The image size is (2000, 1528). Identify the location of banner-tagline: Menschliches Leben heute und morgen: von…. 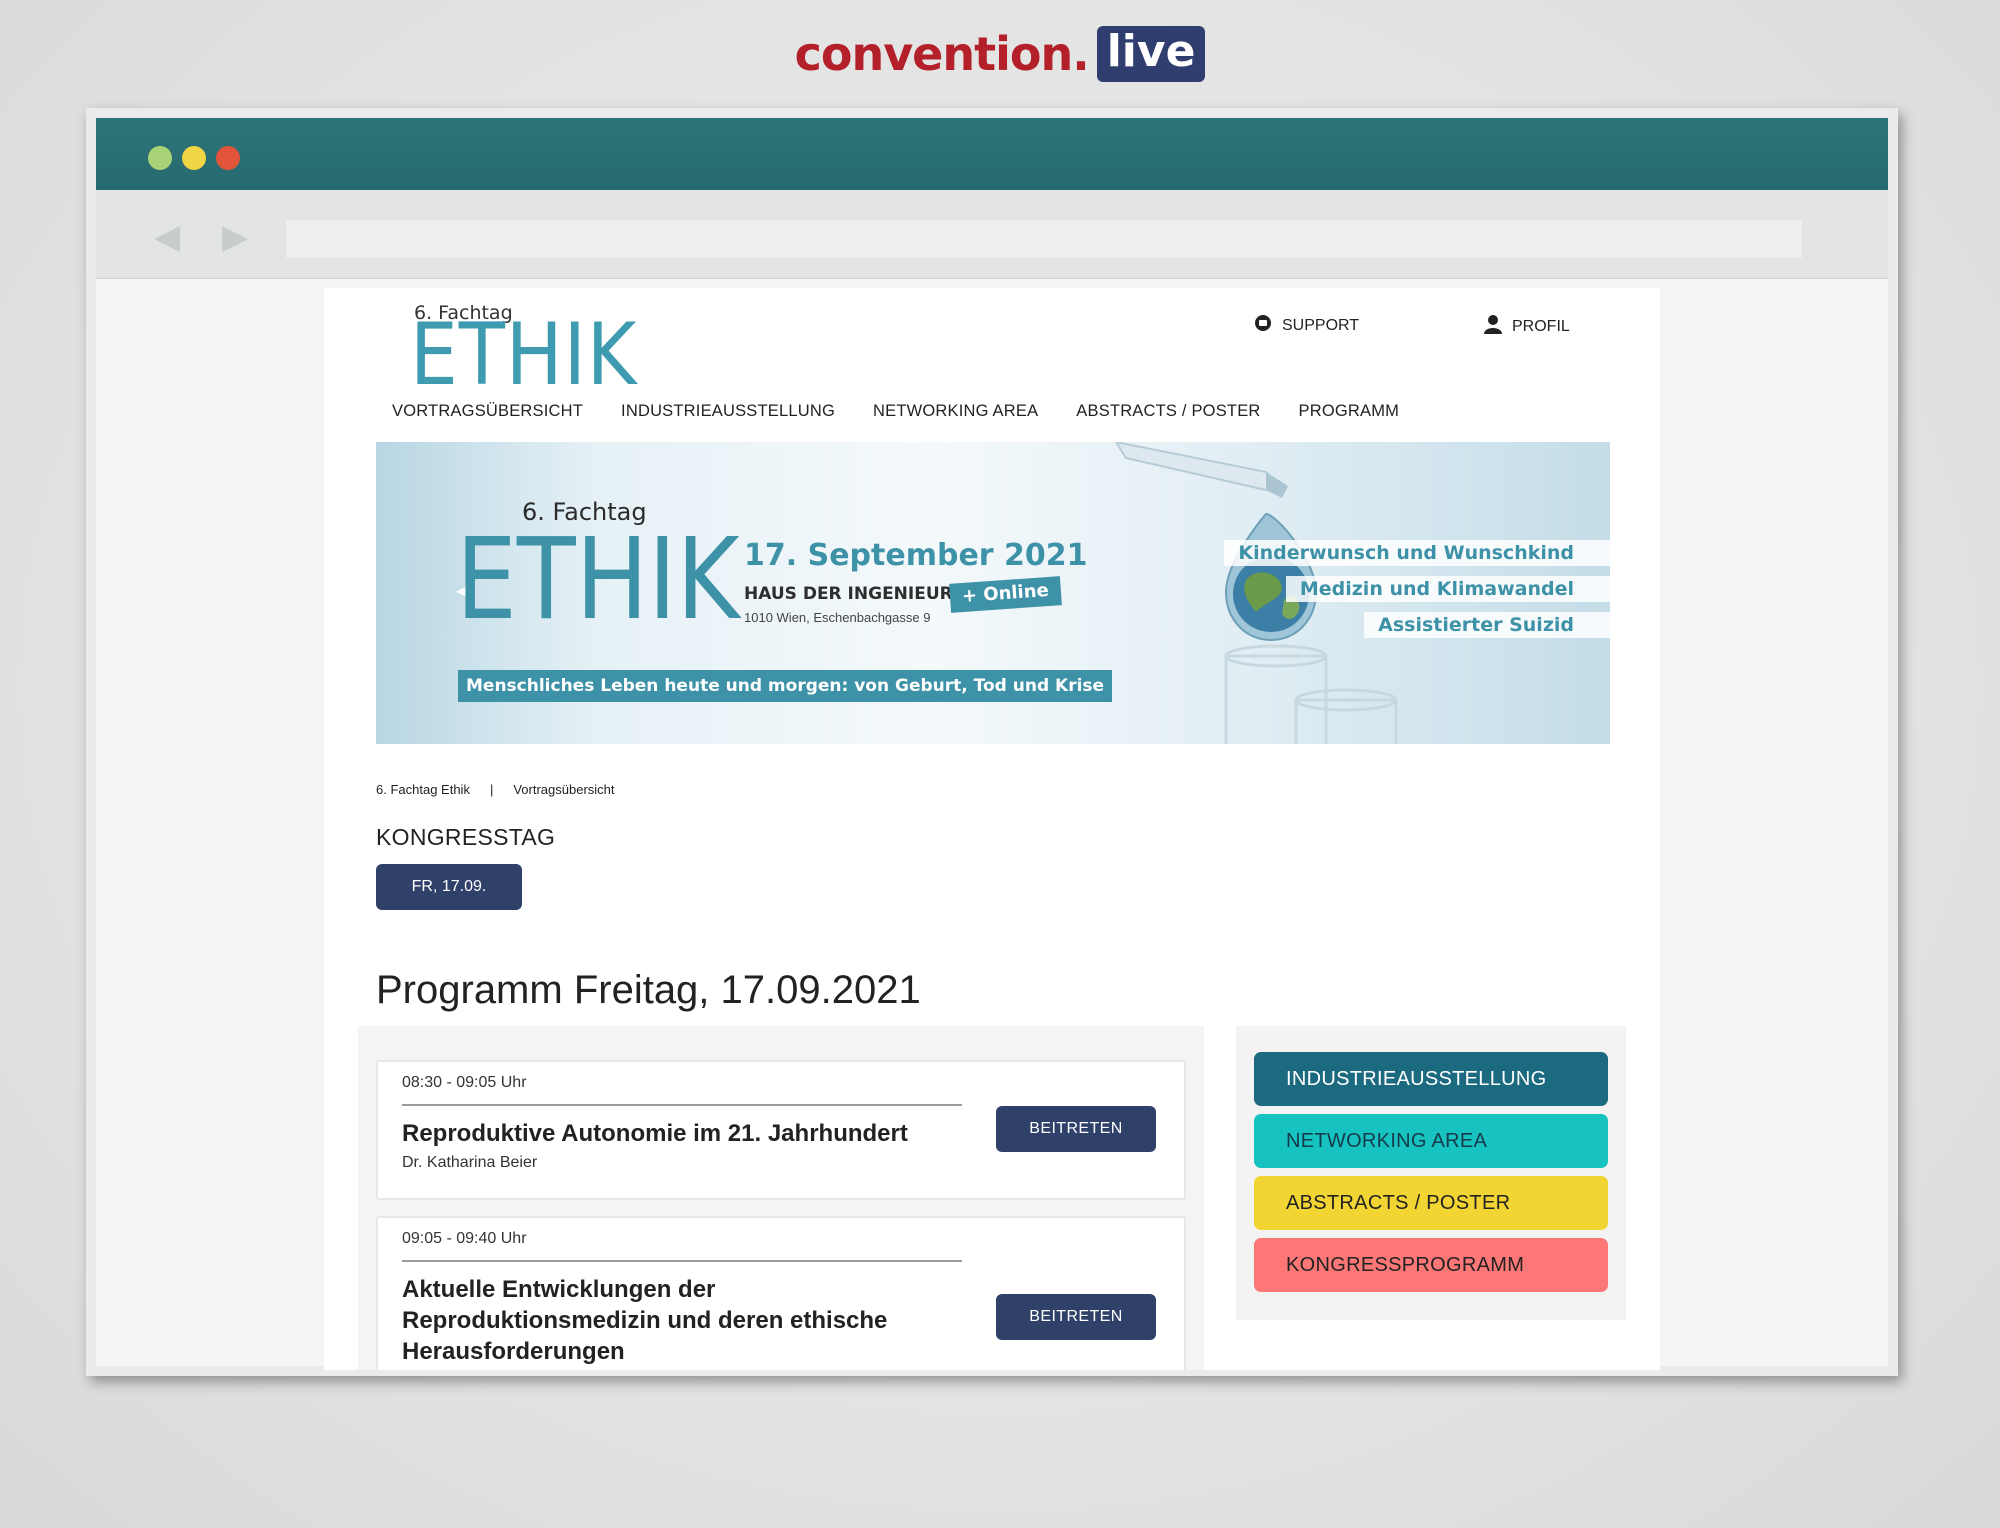
(785, 686).